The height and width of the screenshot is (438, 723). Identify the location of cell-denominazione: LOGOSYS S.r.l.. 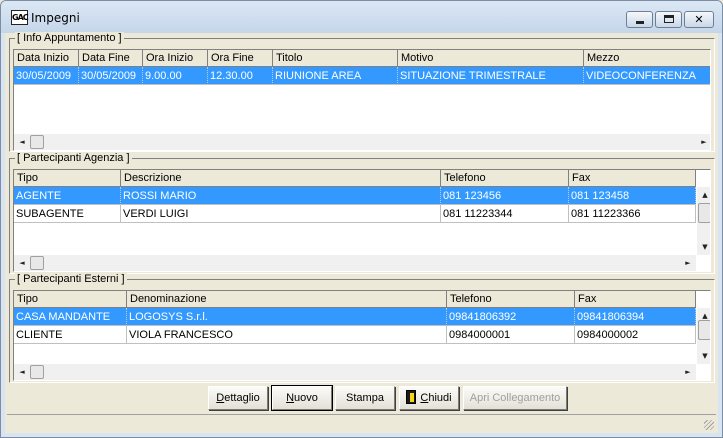
(287, 317).